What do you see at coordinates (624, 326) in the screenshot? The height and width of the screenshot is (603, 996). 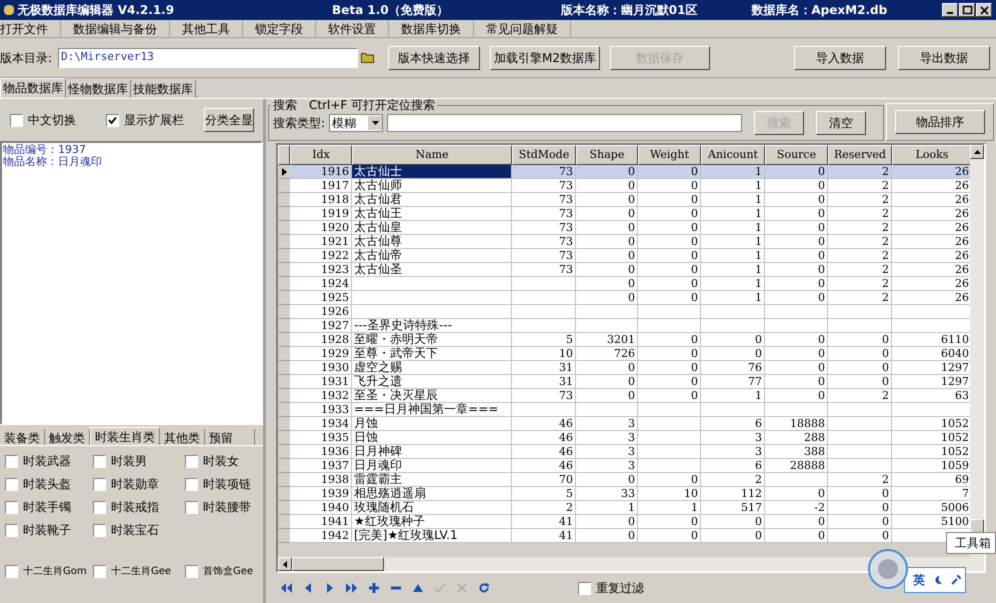 I see `table-row: 1927 ---圣界史诗特殊---` at bounding box center [624, 326].